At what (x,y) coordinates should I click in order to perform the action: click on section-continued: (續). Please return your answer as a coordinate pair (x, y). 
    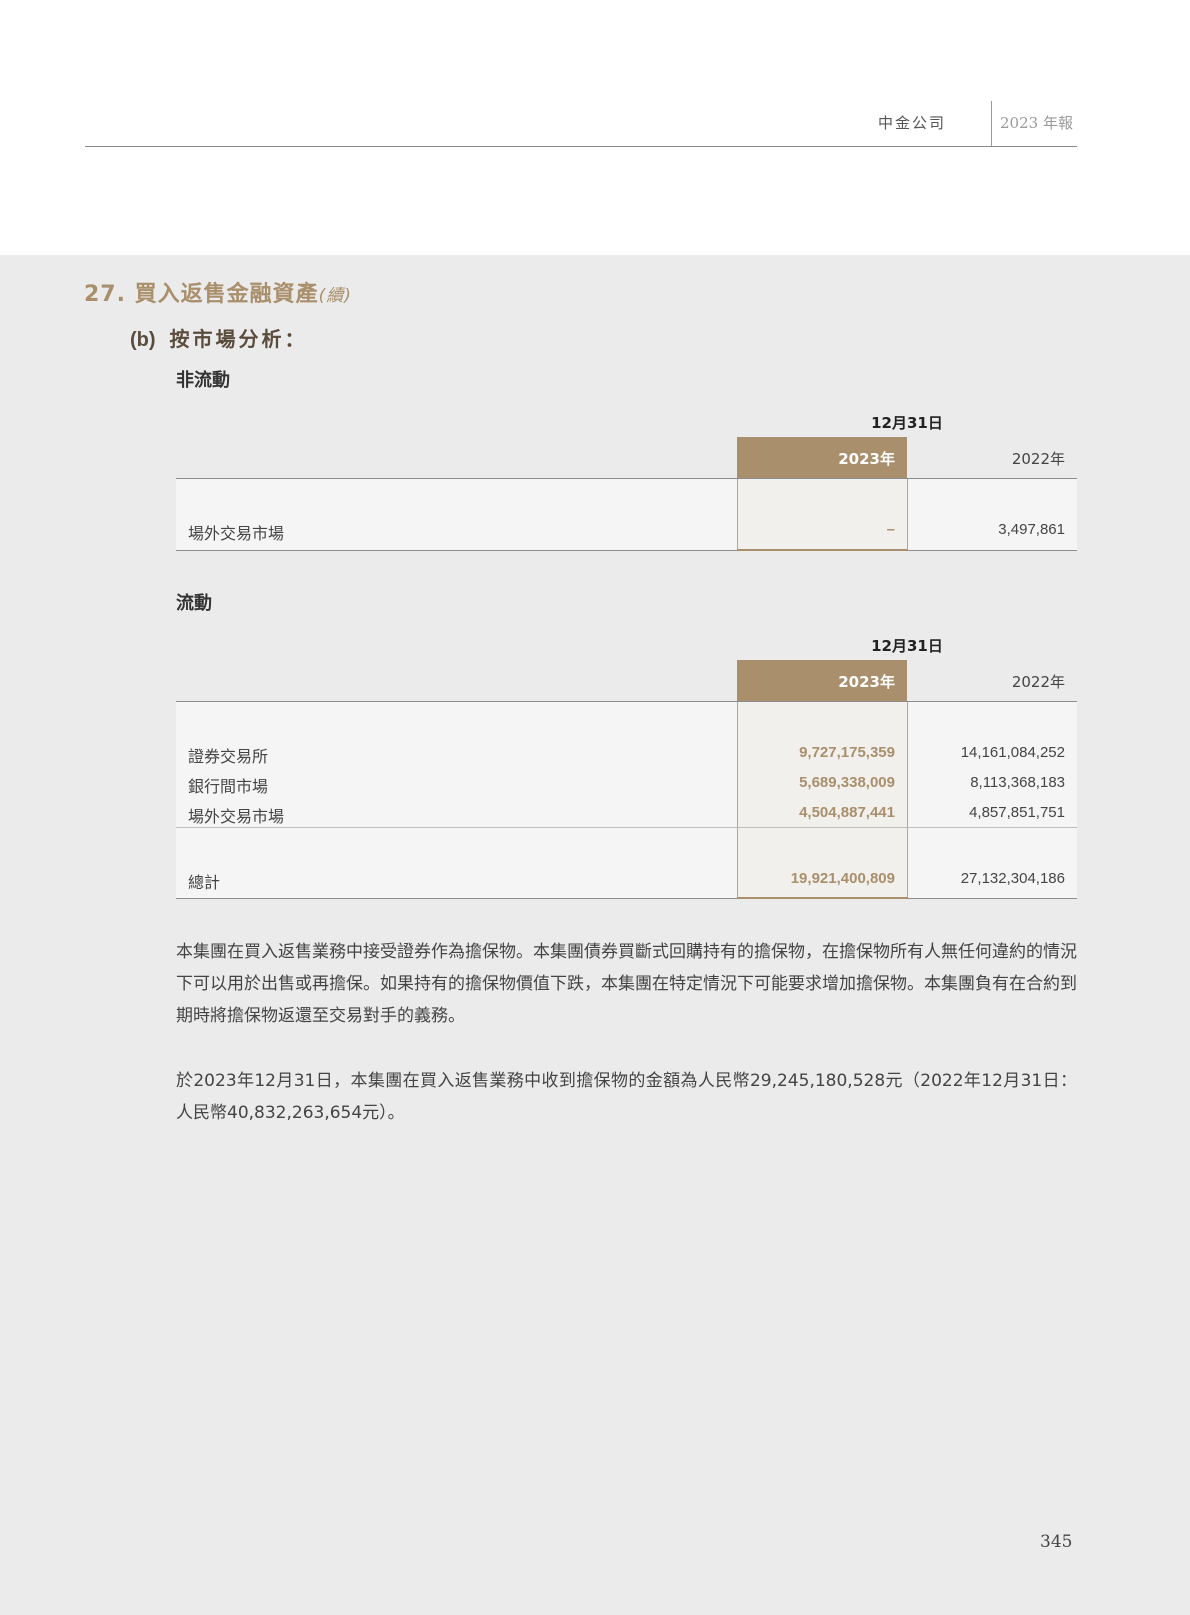
    Looking at the image, I should click on (335, 296).